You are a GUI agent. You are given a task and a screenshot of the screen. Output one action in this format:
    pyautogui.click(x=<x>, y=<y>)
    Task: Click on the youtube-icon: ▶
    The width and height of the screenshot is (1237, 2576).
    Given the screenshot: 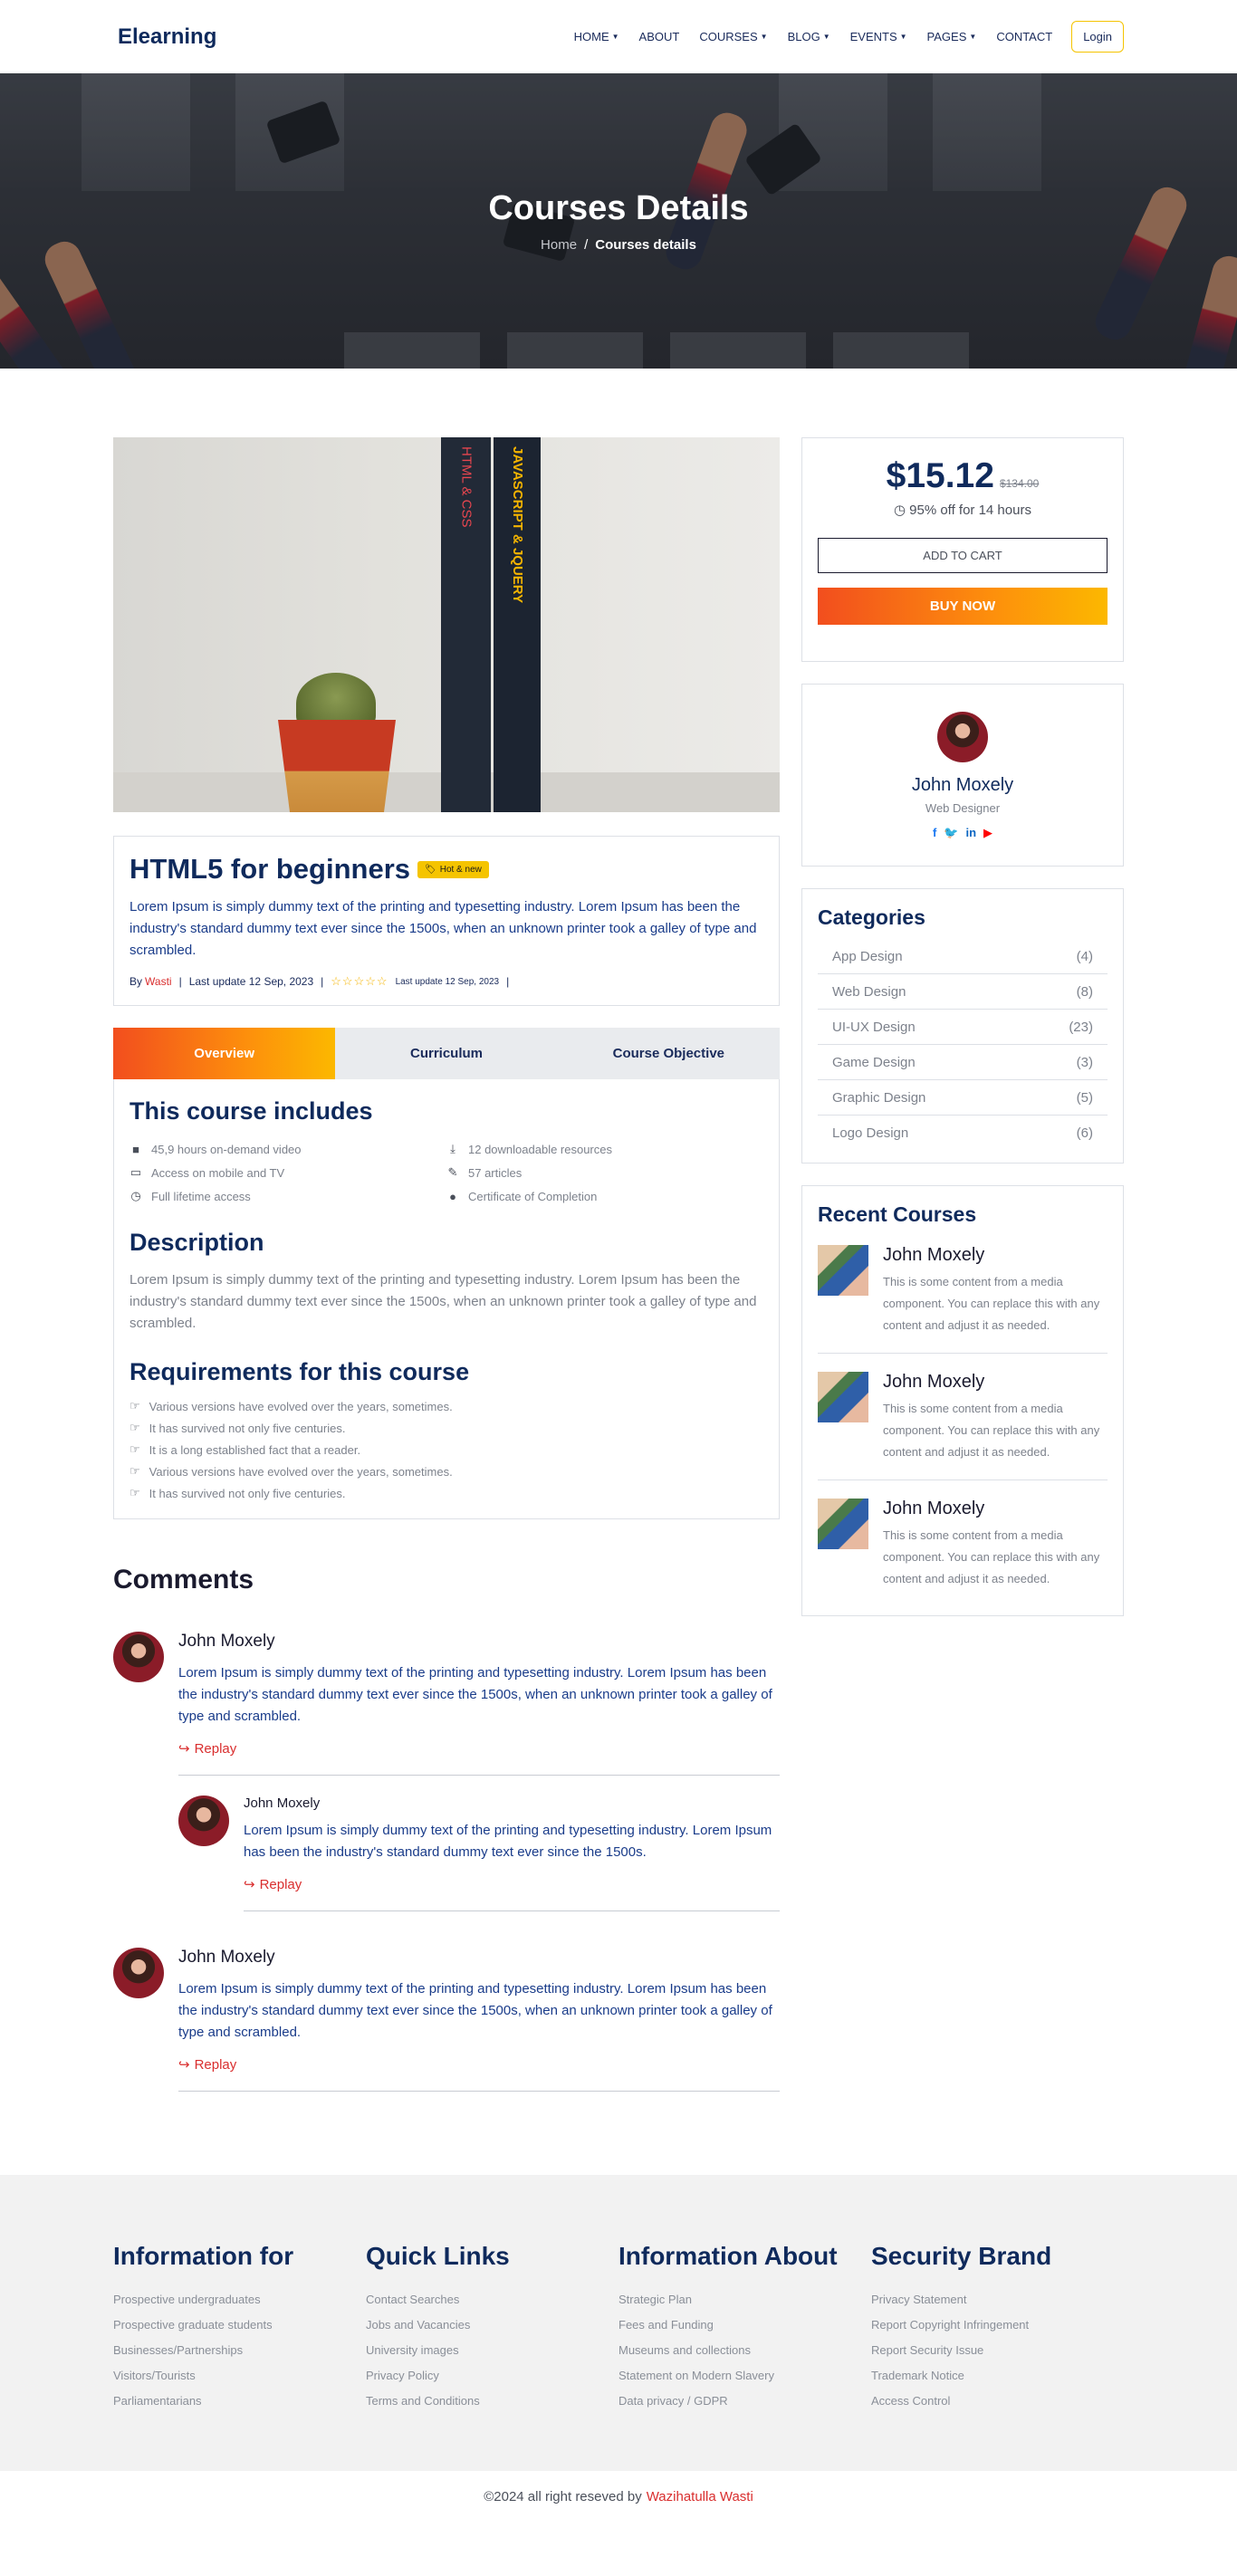 What is the action you would take?
    pyautogui.click(x=988, y=833)
    